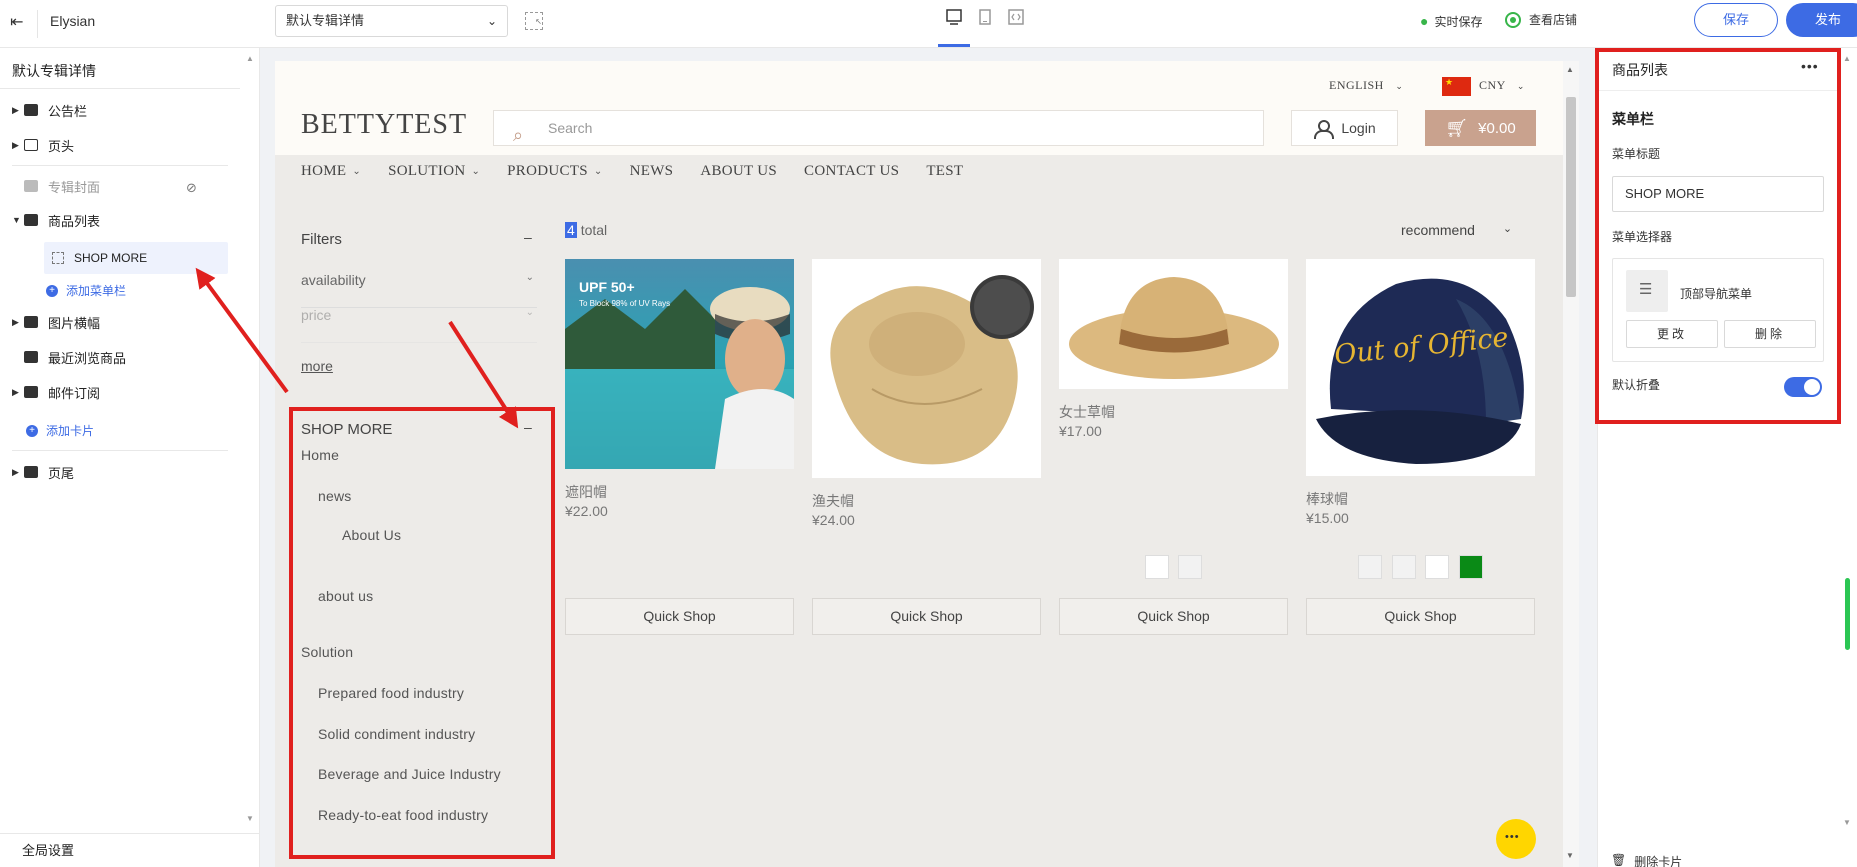 The width and height of the screenshot is (1857, 867). Describe the element at coordinates (74, 323) in the screenshot. I see `sidebar-item-label: 图片横幅` at that location.